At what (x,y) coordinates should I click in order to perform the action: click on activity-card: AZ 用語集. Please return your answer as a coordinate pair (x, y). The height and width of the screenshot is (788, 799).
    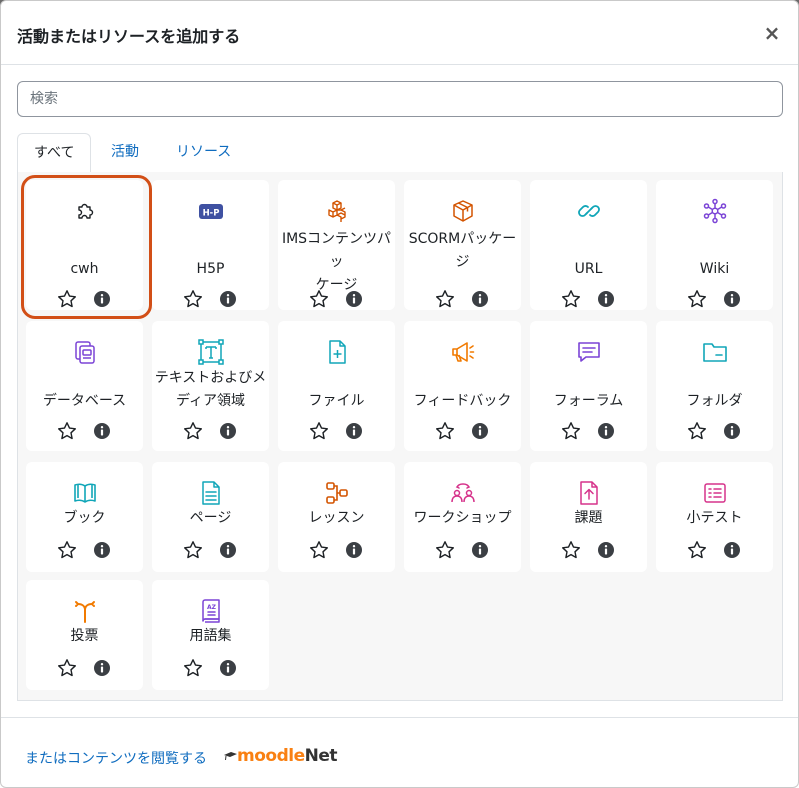
    Looking at the image, I should click on (210, 635).